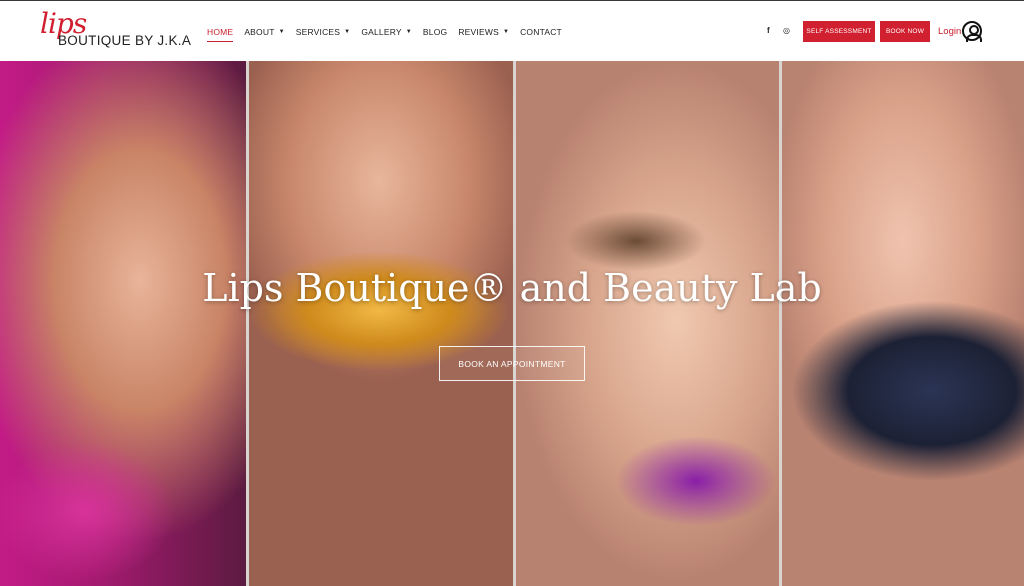  Describe the element at coordinates (786, 30) in the screenshot. I see `instagram-icon: ◎` at that location.